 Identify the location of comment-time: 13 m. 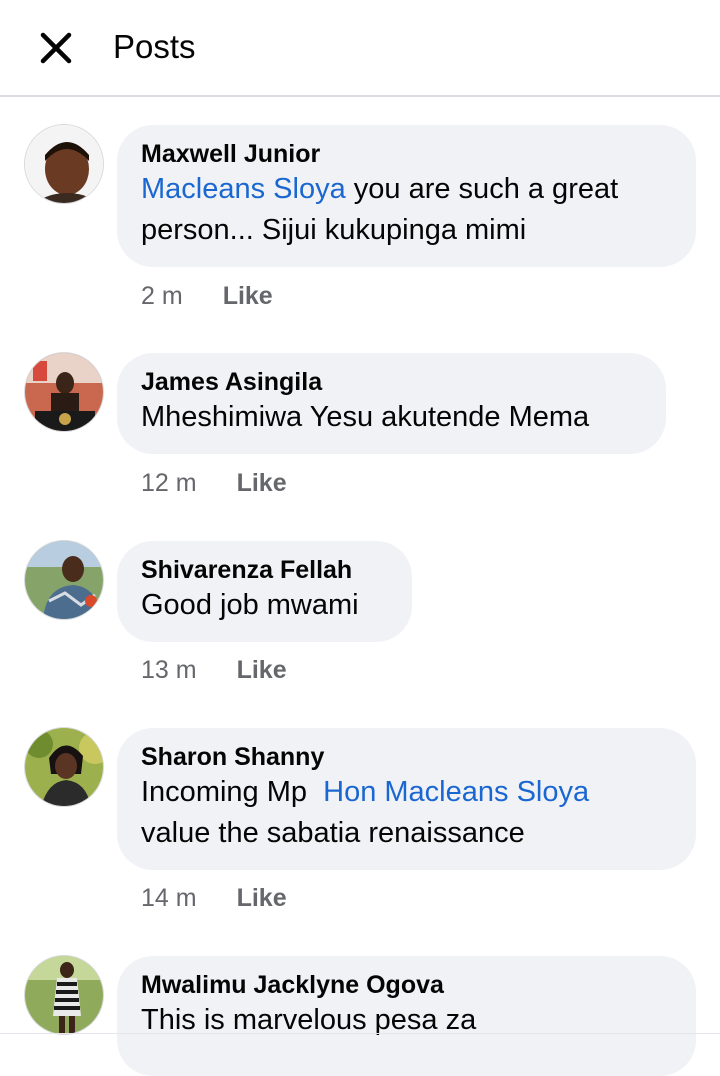
(169, 670).